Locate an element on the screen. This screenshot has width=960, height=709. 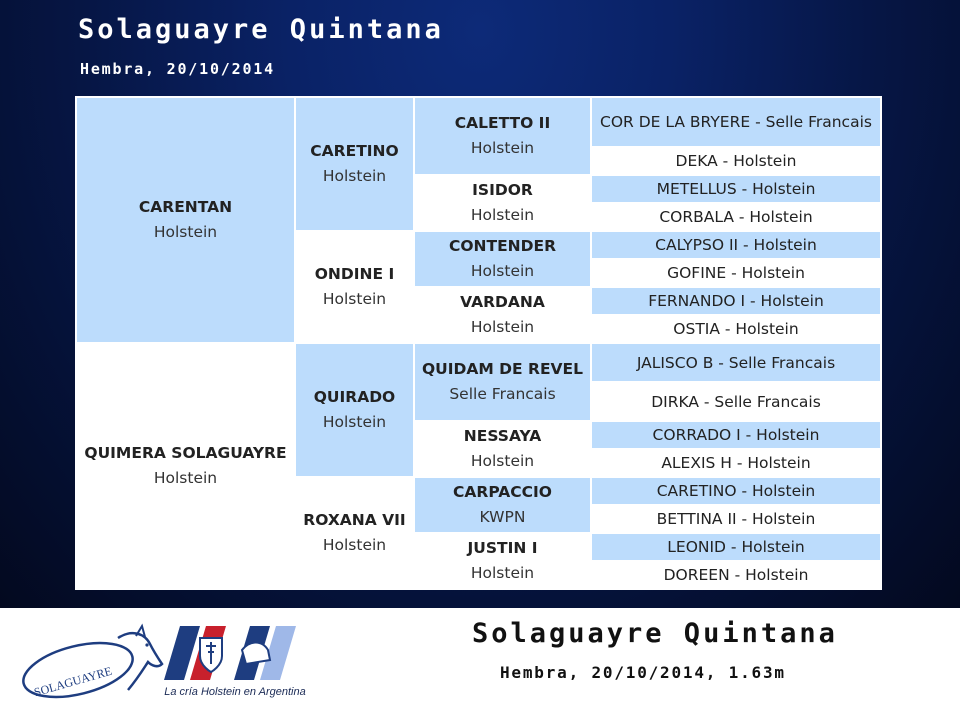
sire-name: CARENTAN is located at coordinates (185, 207).